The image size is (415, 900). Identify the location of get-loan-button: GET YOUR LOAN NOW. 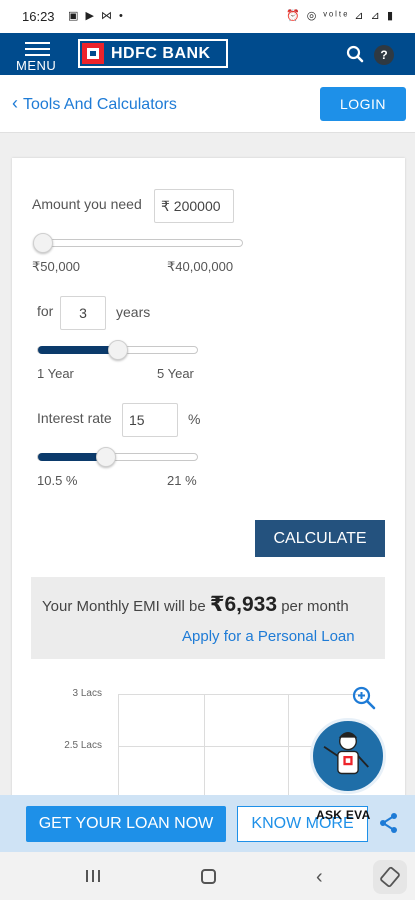
(126, 824).